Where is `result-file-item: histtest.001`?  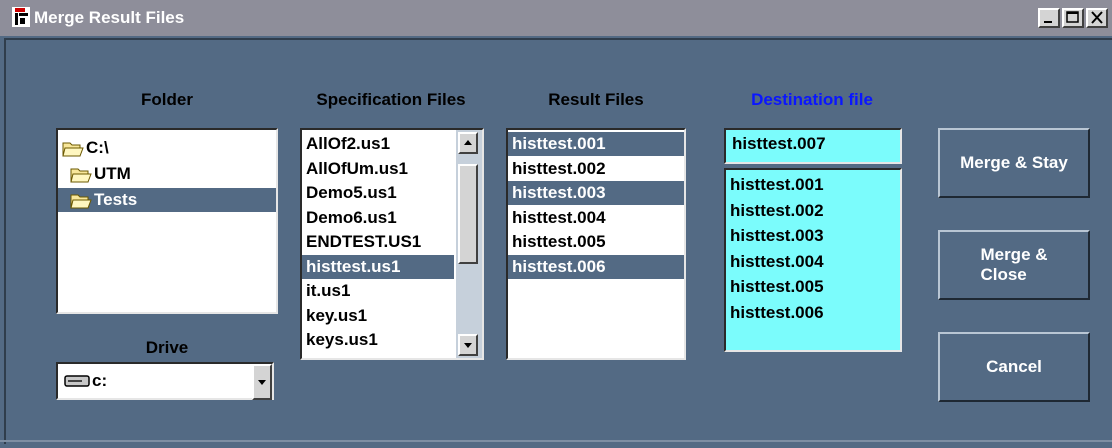
result-file-item: histtest.001 is located at coordinates (596, 144).